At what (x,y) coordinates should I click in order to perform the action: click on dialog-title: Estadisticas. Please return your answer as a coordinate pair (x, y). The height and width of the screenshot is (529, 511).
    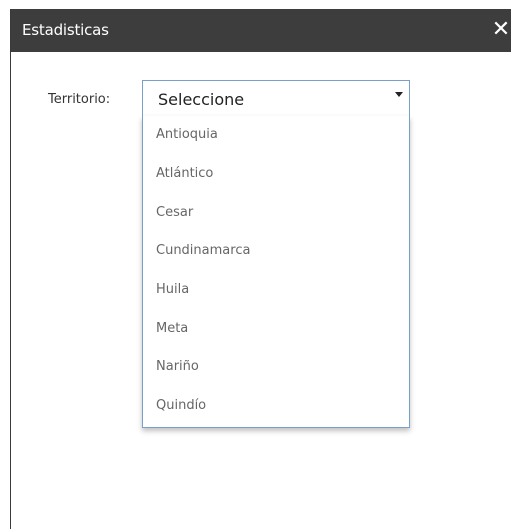
    Looking at the image, I should click on (65, 30).